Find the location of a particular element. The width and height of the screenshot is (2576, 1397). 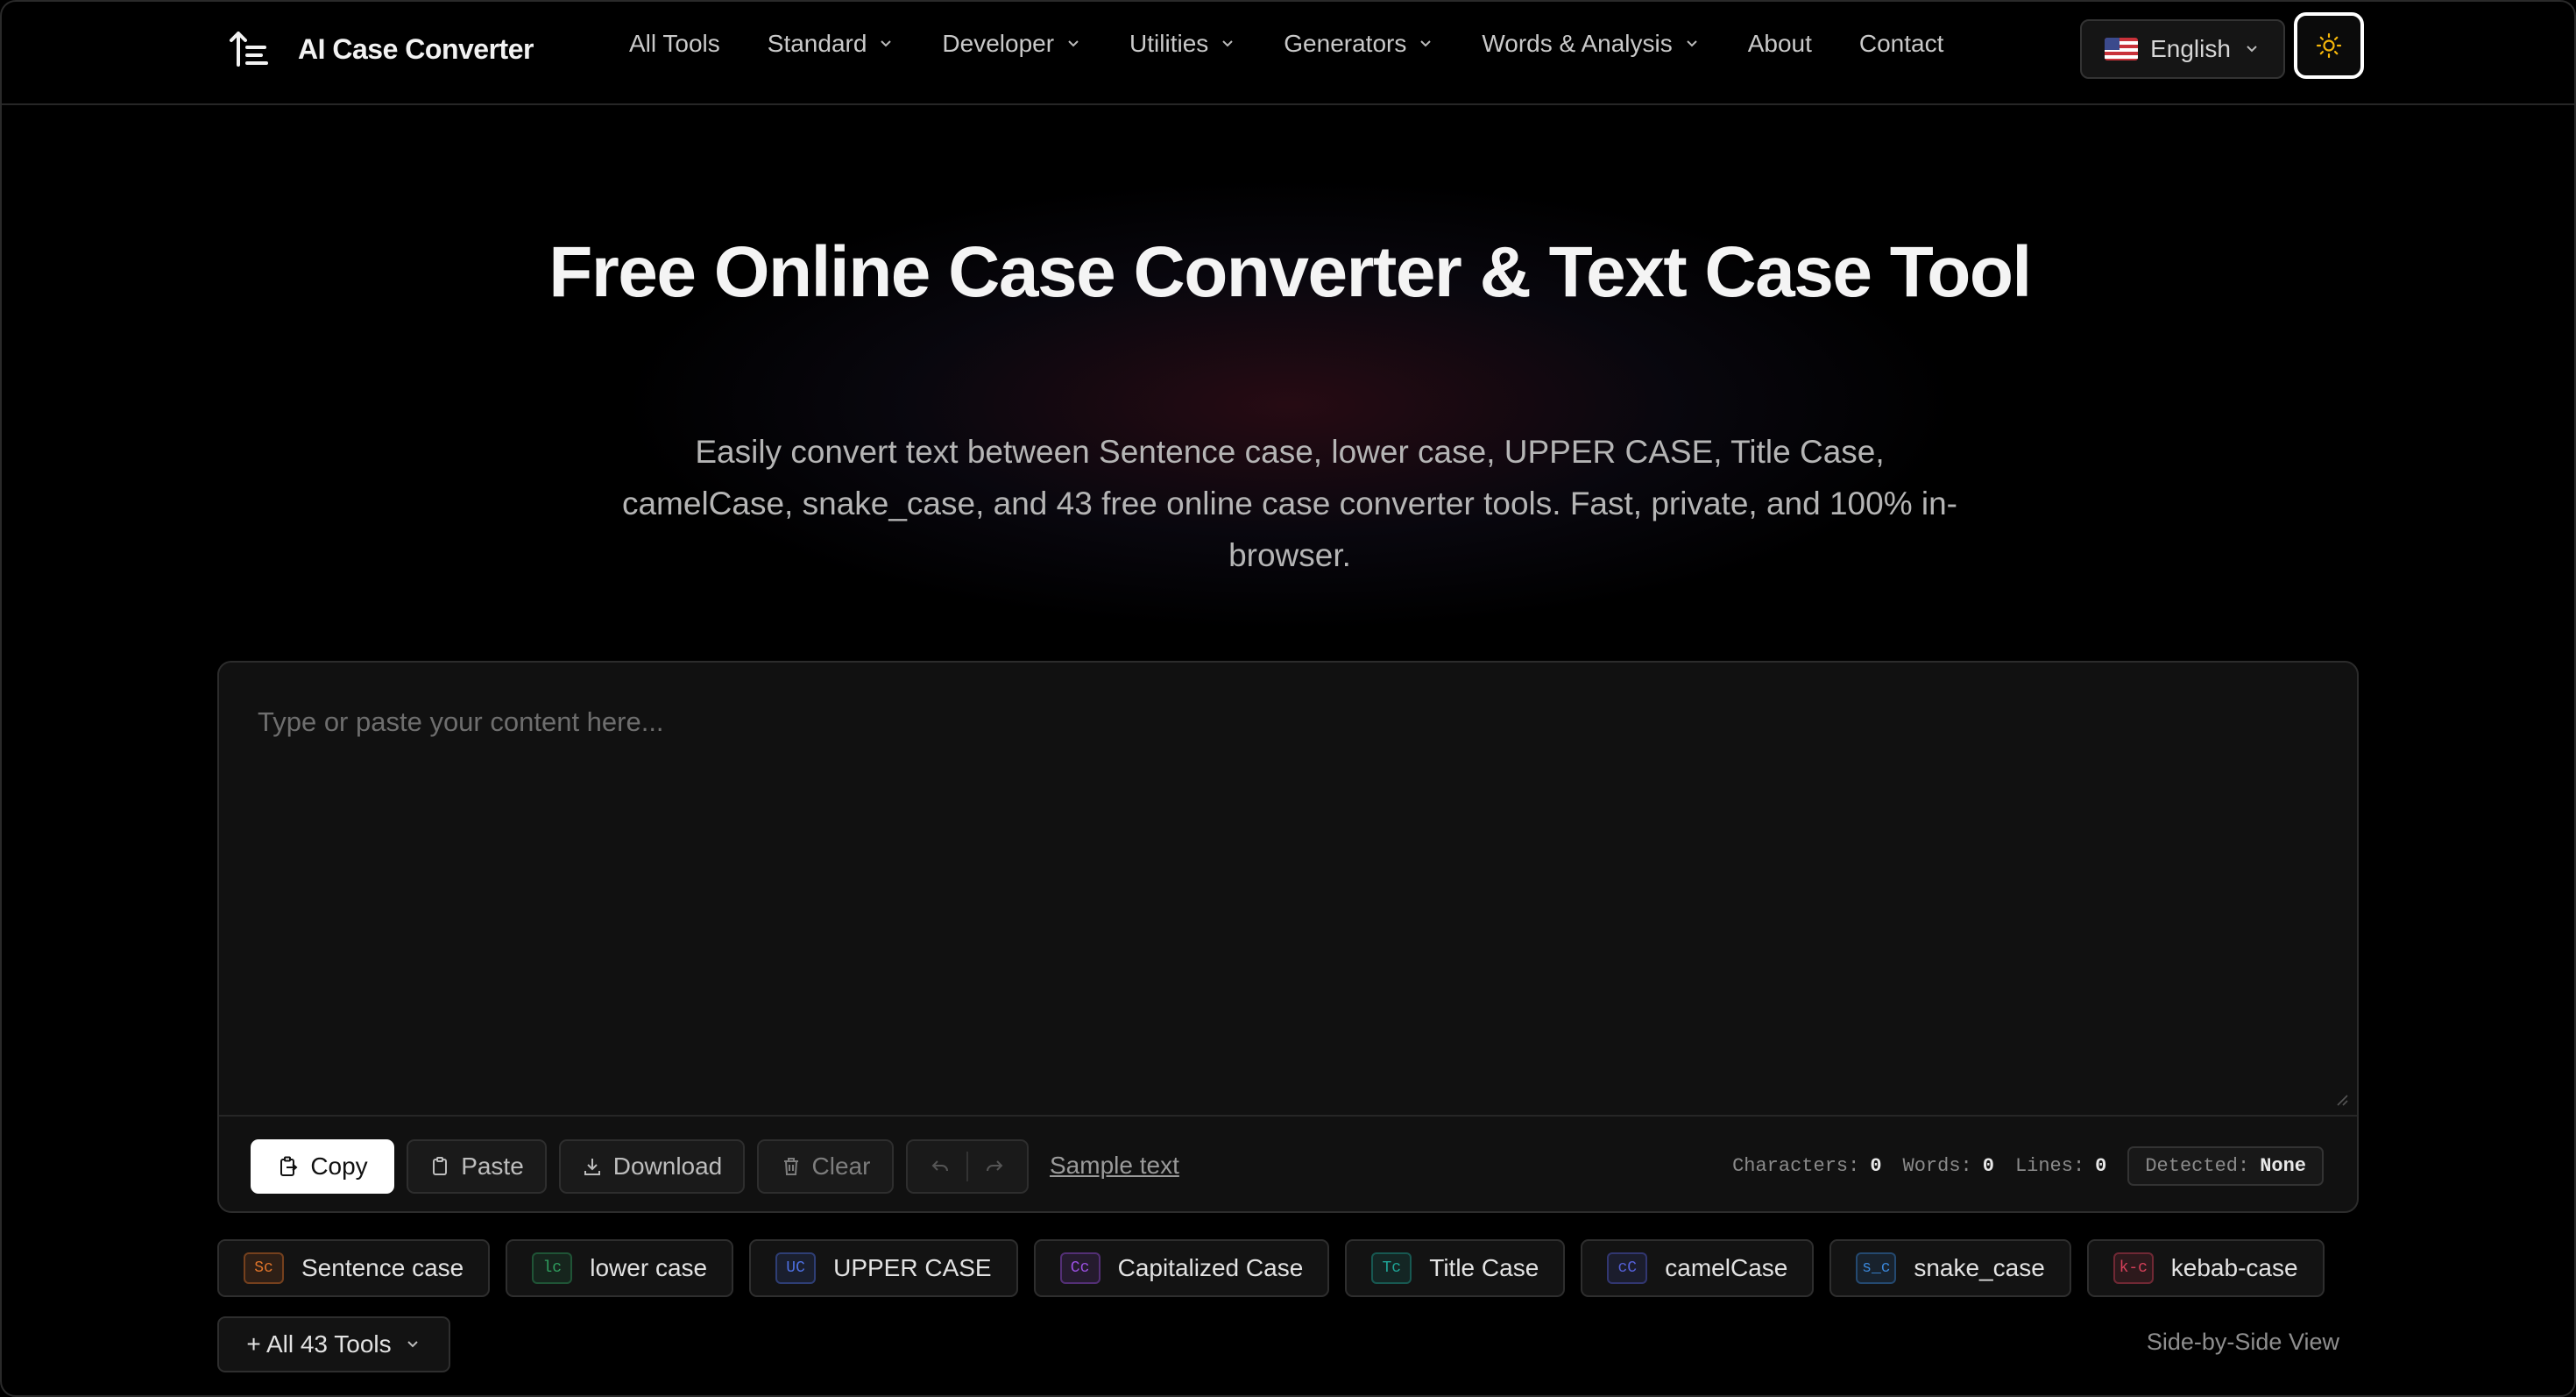

detected-badge: Detected: None is located at coordinates (2225, 1166).